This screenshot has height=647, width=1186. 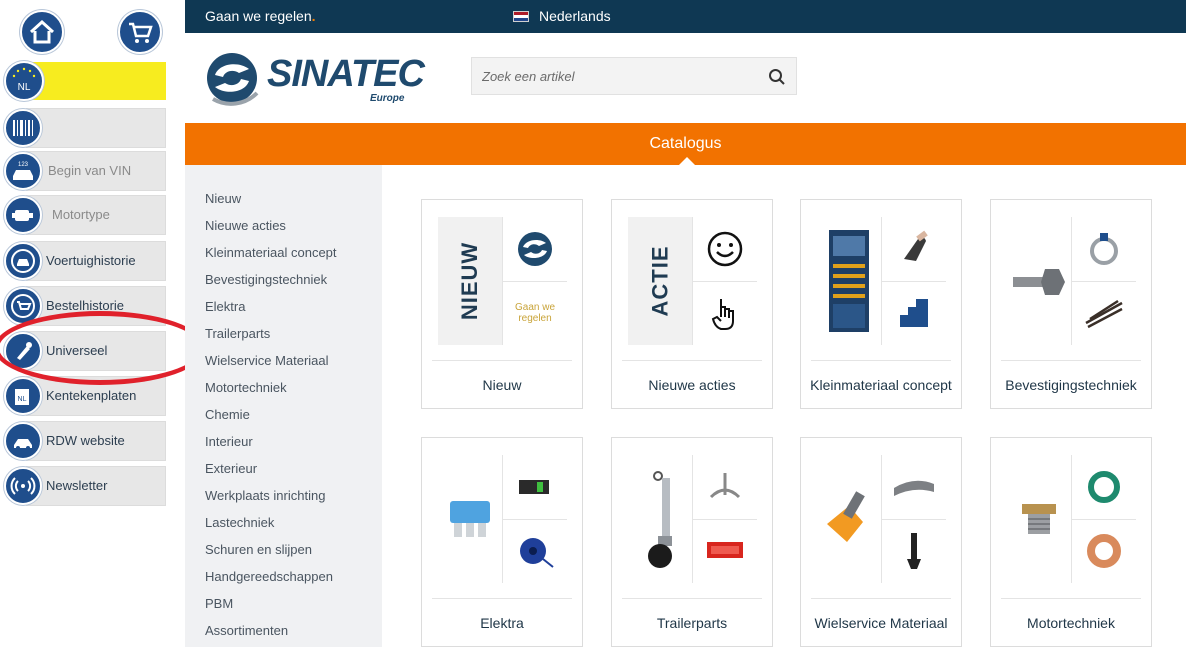 What do you see at coordinates (103, 348) in the screenshot?
I see `annotation-ellipse` at bounding box center [103, 348].